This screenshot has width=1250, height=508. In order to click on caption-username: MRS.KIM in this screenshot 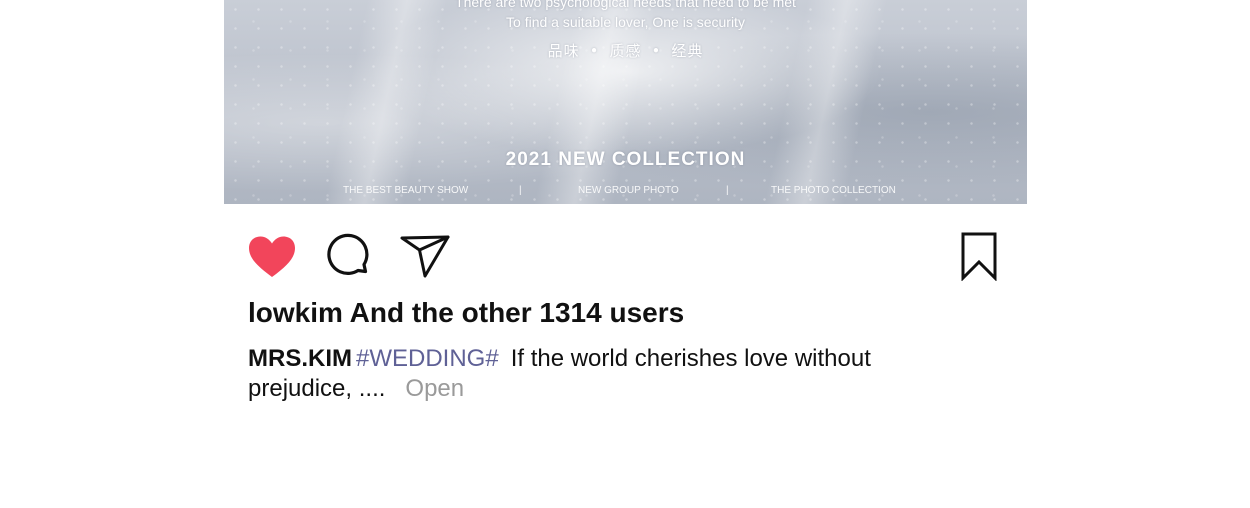, I will do `click(300, 358)`.